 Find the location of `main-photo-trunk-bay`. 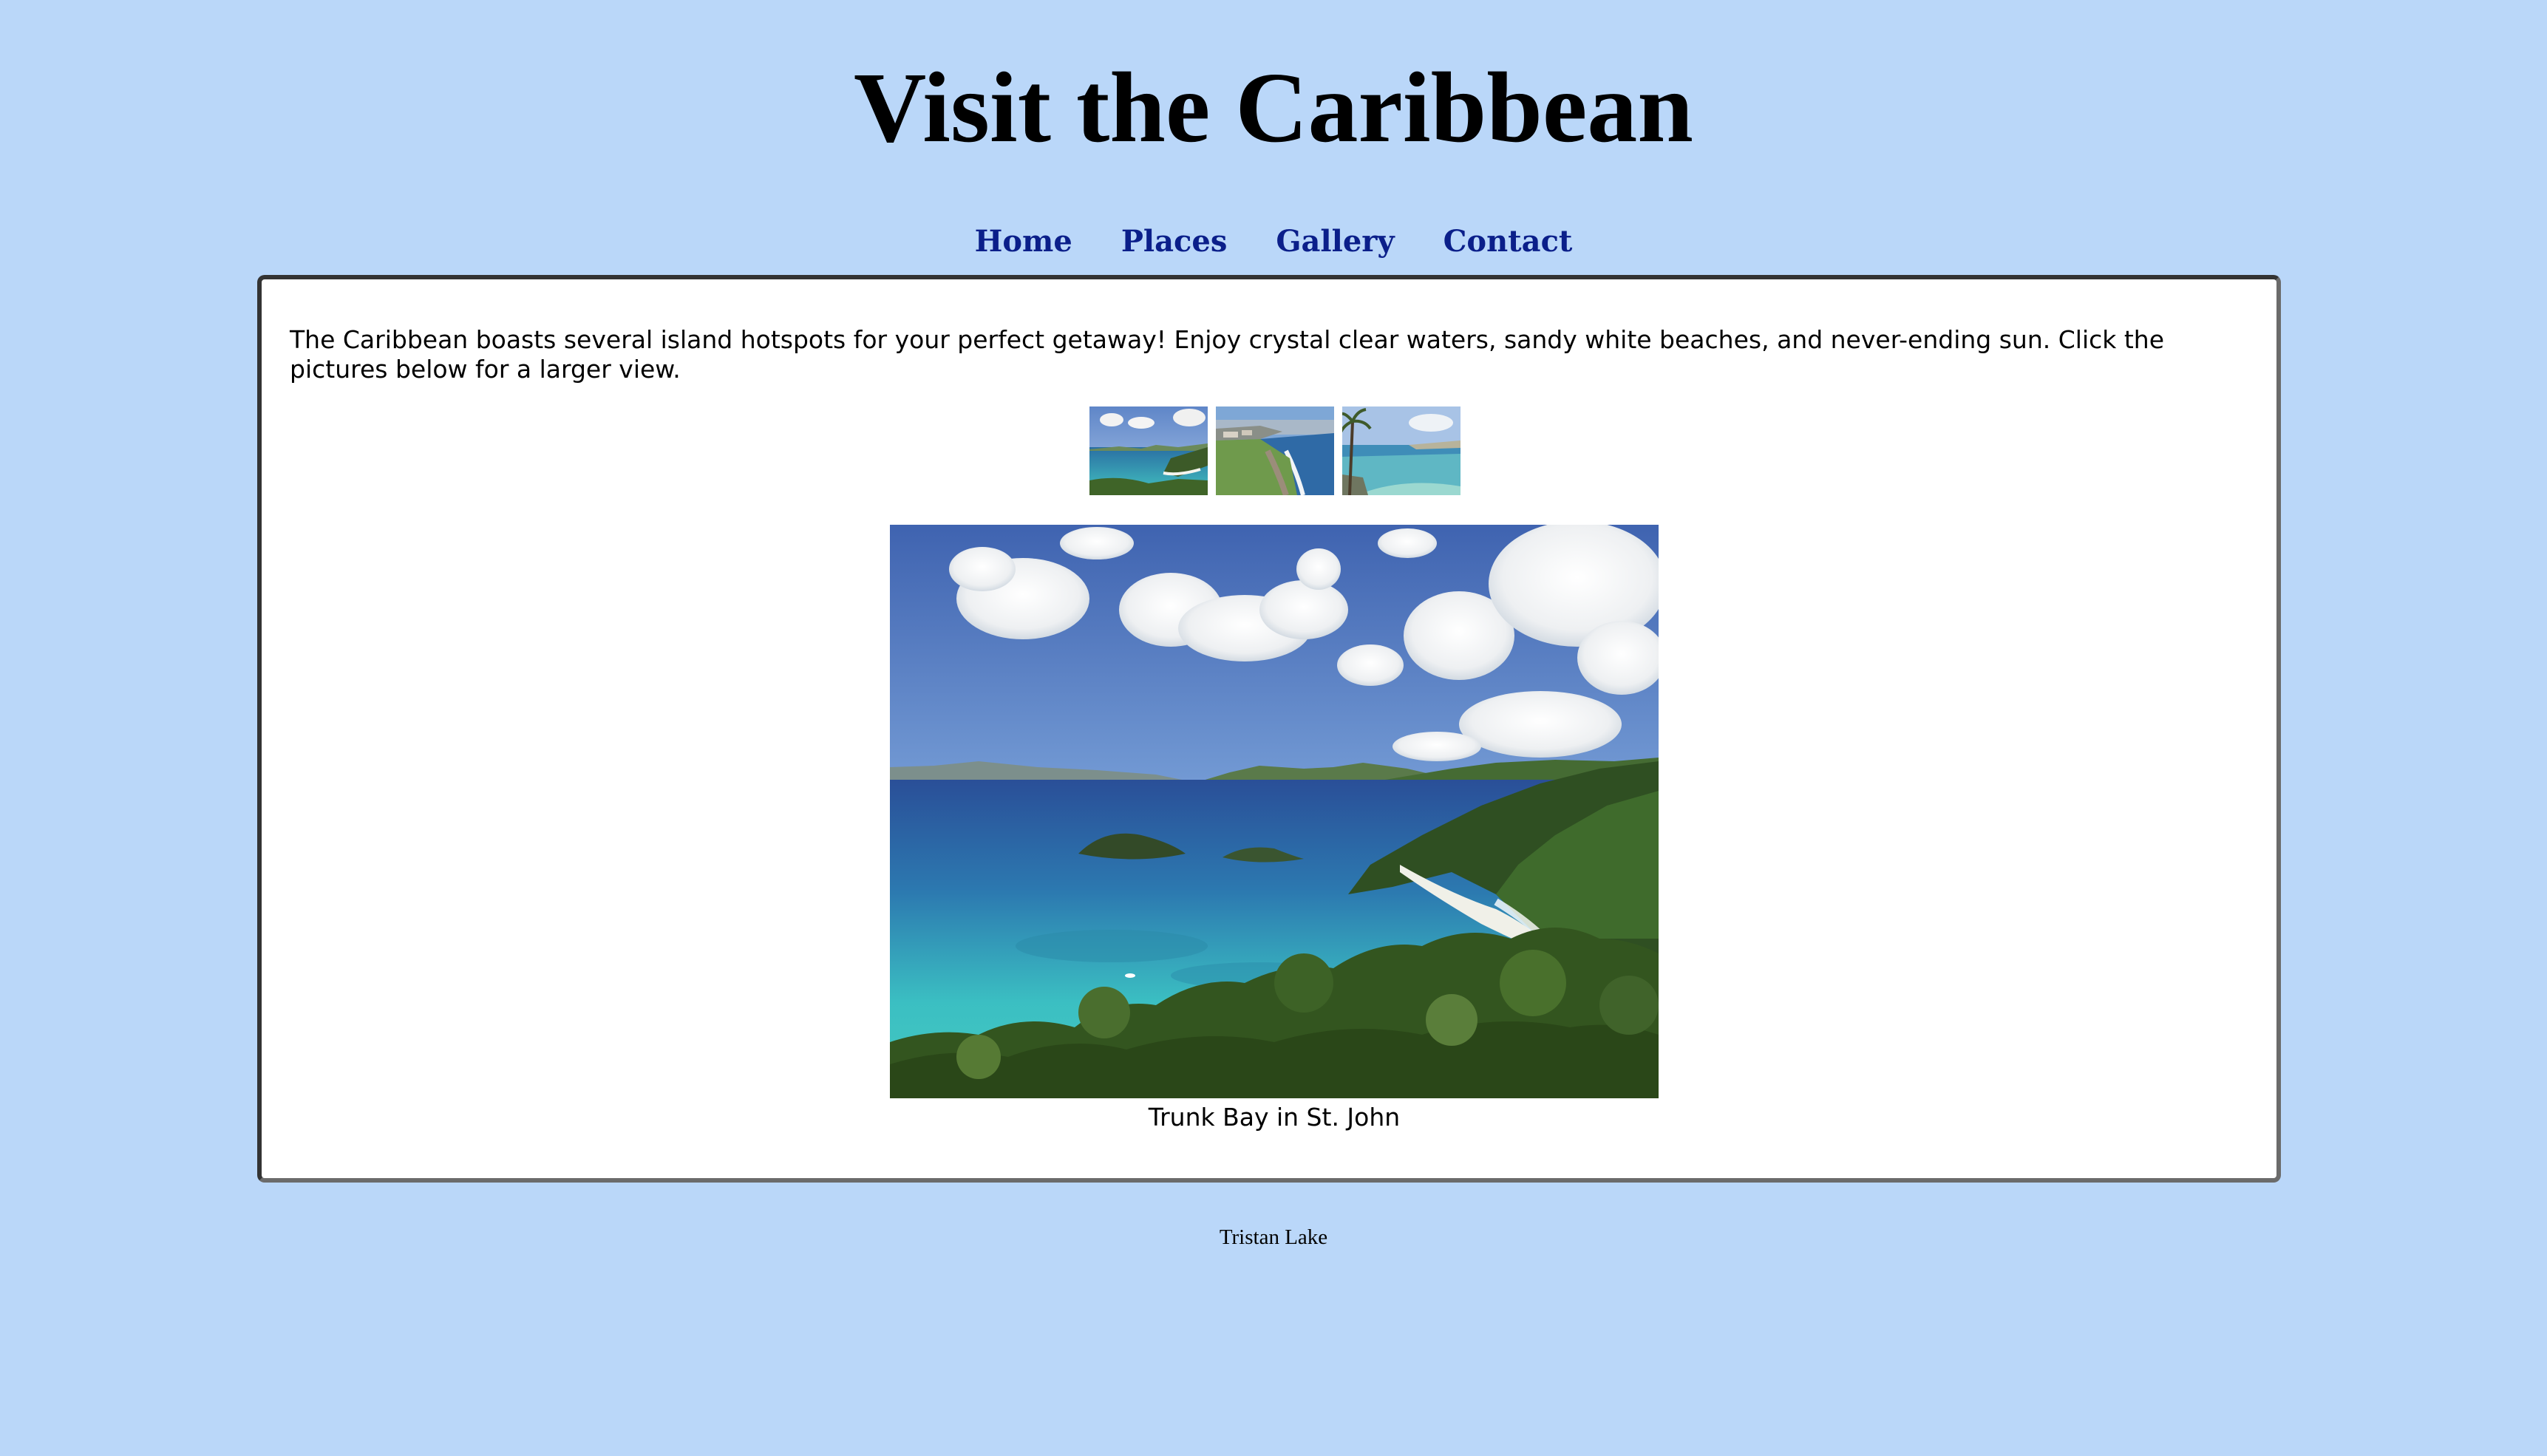

main-photo-trunk-bay is located at coordinates (1274, 811).